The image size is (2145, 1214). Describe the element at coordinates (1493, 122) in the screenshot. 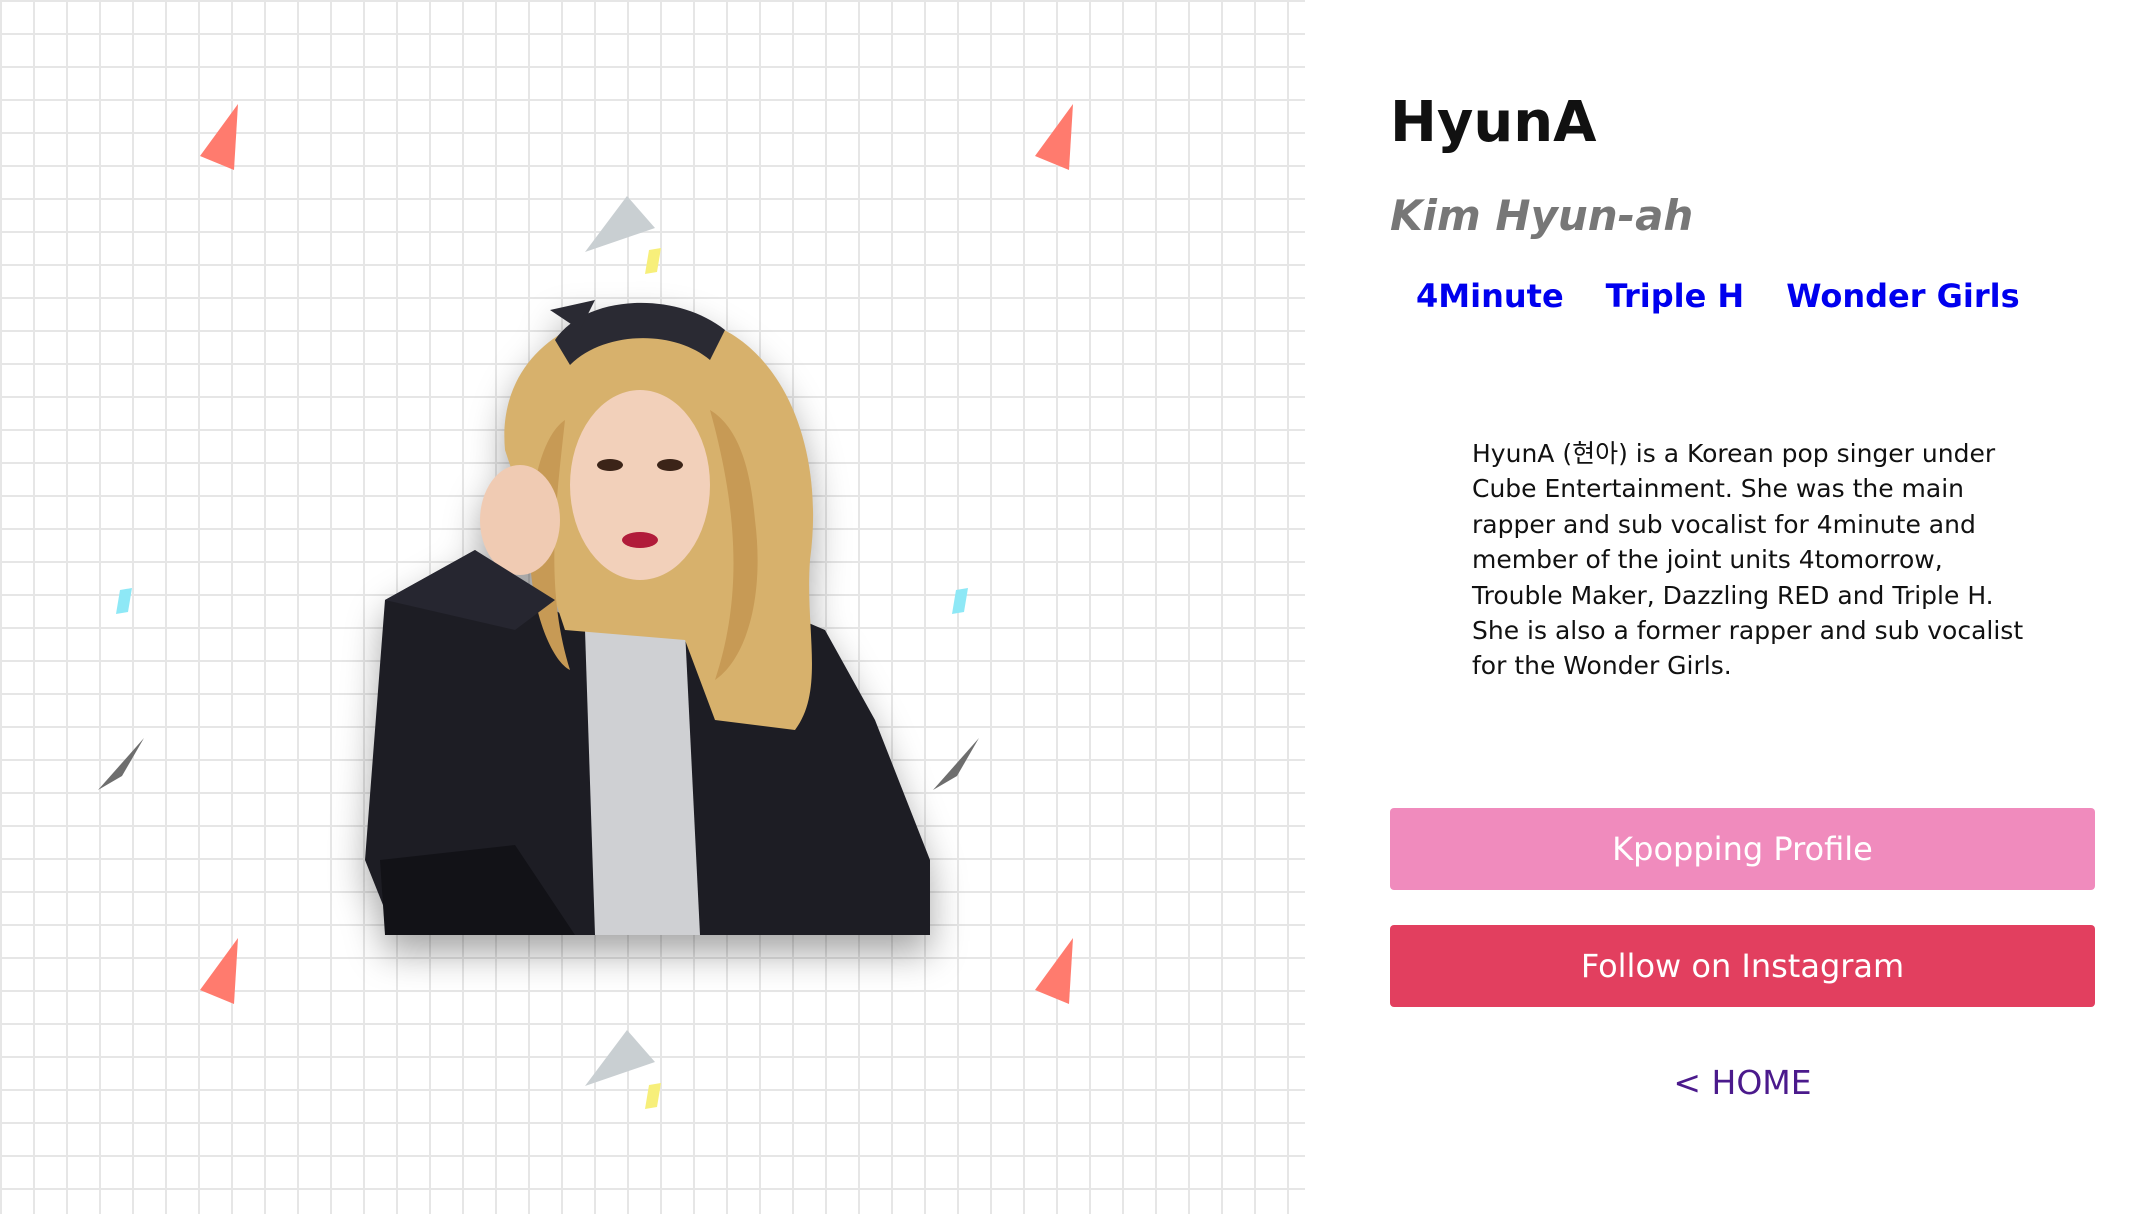

I see `artist-stage-name: HyunA` at that location.